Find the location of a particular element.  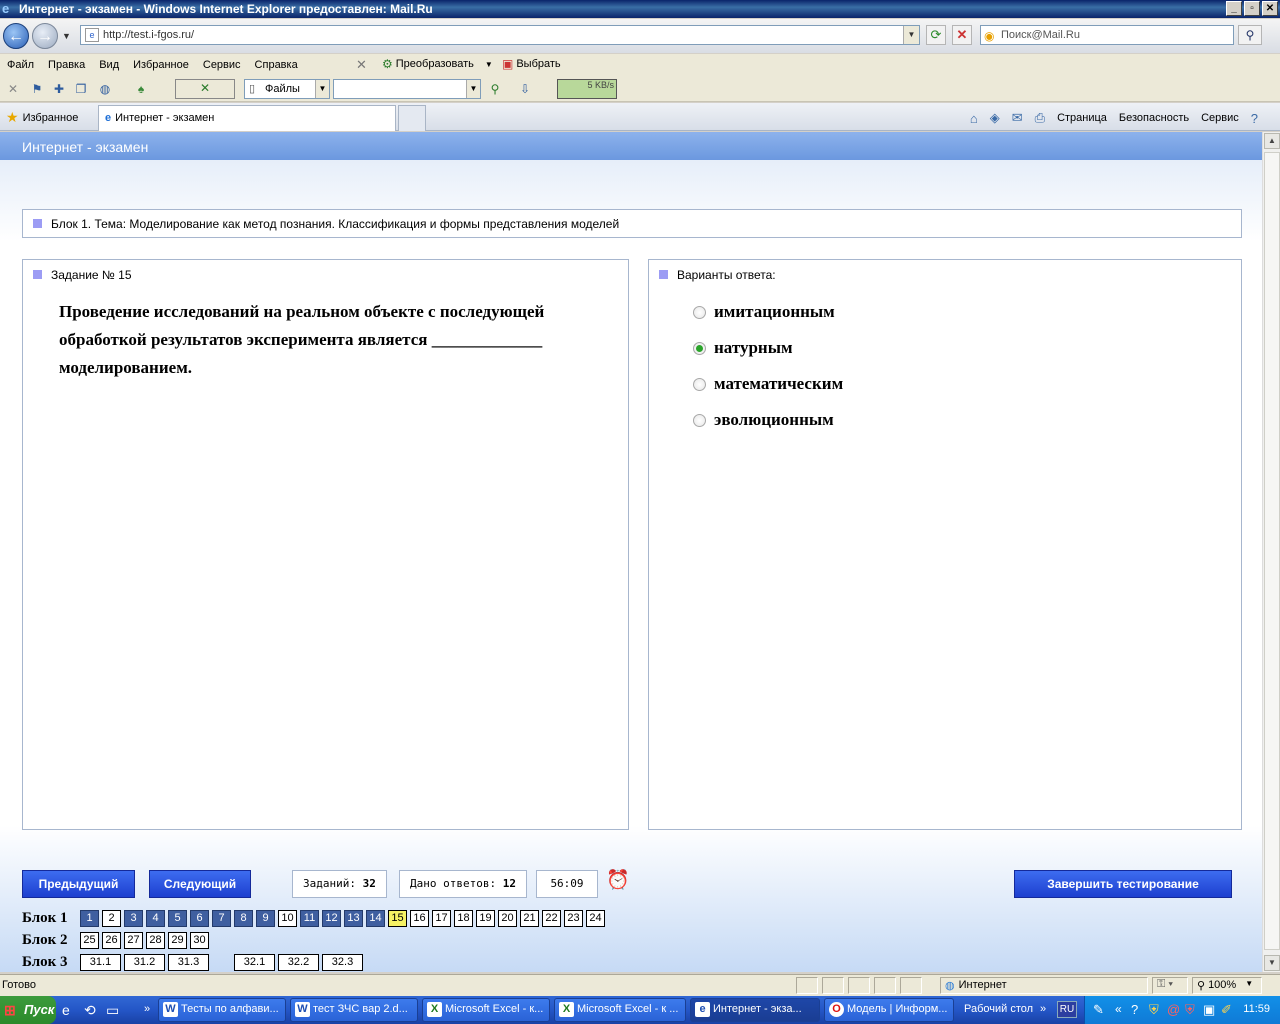

menu-service: Сервис is located at coordinates (1220, 118).